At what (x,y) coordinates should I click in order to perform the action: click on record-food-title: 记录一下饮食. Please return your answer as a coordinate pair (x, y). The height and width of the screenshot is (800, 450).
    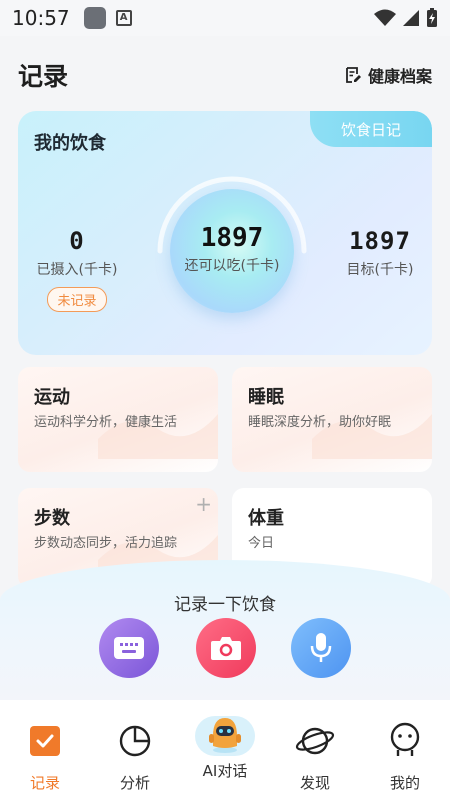
    Looking at the image, I should click on (225, 605).